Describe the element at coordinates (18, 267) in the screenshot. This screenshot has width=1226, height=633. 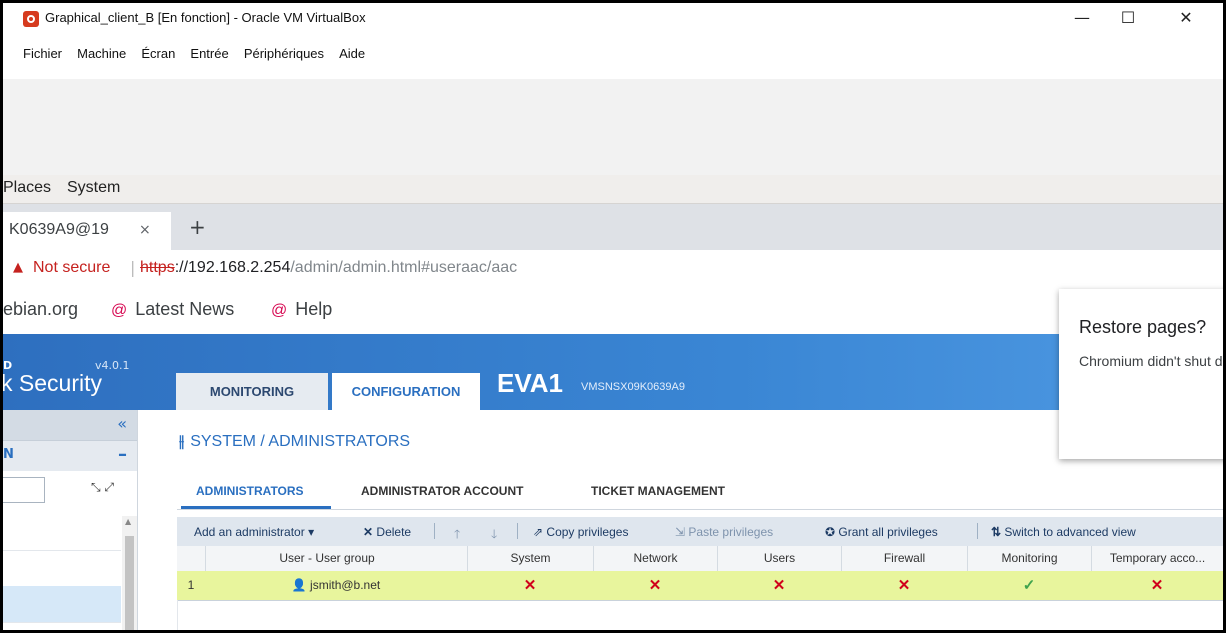
I see `warning-icon: ▲` at that location.